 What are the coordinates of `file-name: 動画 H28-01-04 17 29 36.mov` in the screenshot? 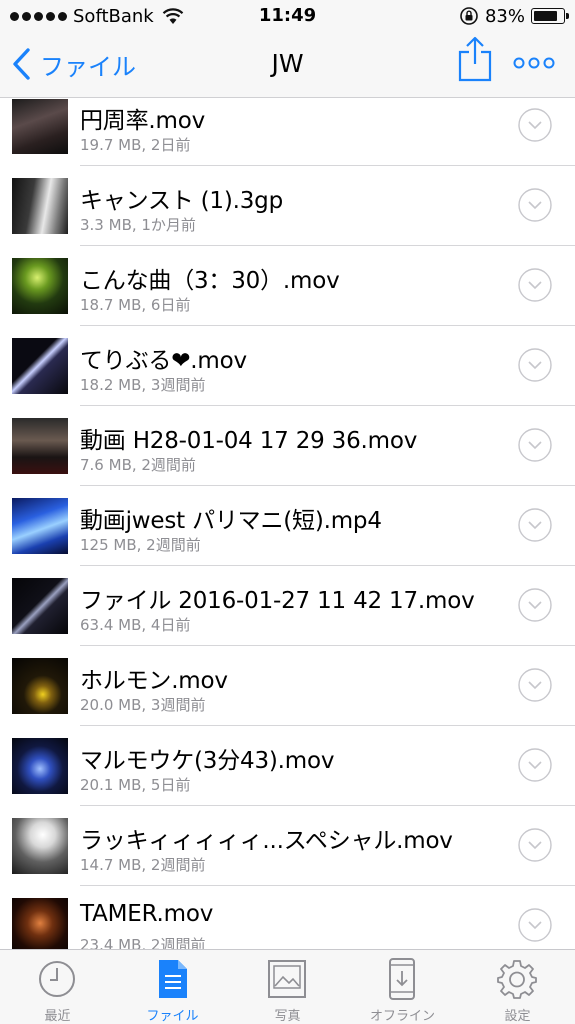 It's located at (249, 441).